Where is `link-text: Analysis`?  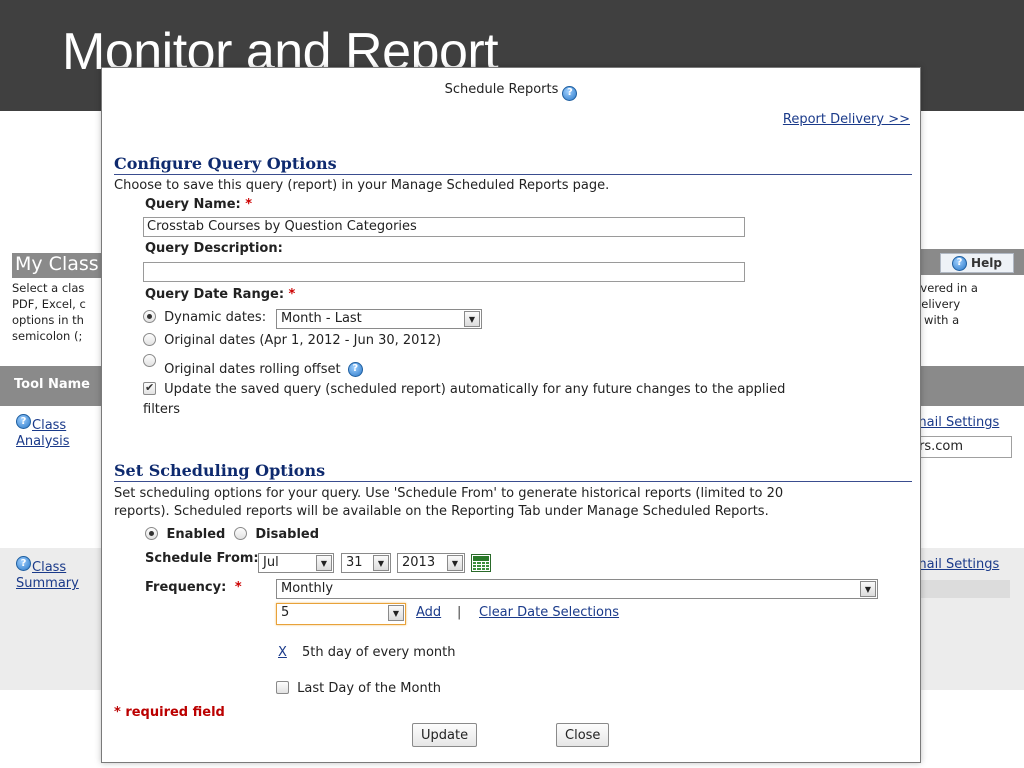
link-text: Analysis is located at coordinates (43, 441).